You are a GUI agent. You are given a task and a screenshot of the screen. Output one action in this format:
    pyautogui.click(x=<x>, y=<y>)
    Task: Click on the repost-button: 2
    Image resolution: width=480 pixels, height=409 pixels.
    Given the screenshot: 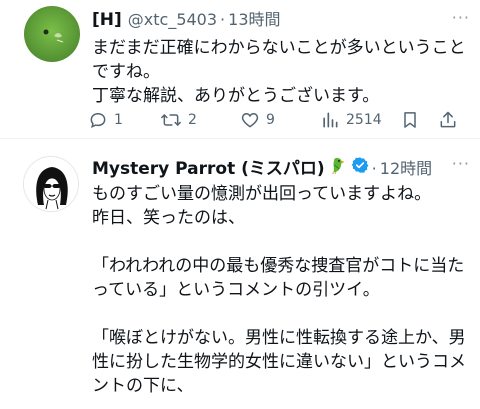 What is the action you would take?
    pyautogui.click(x=178, y=120)
    